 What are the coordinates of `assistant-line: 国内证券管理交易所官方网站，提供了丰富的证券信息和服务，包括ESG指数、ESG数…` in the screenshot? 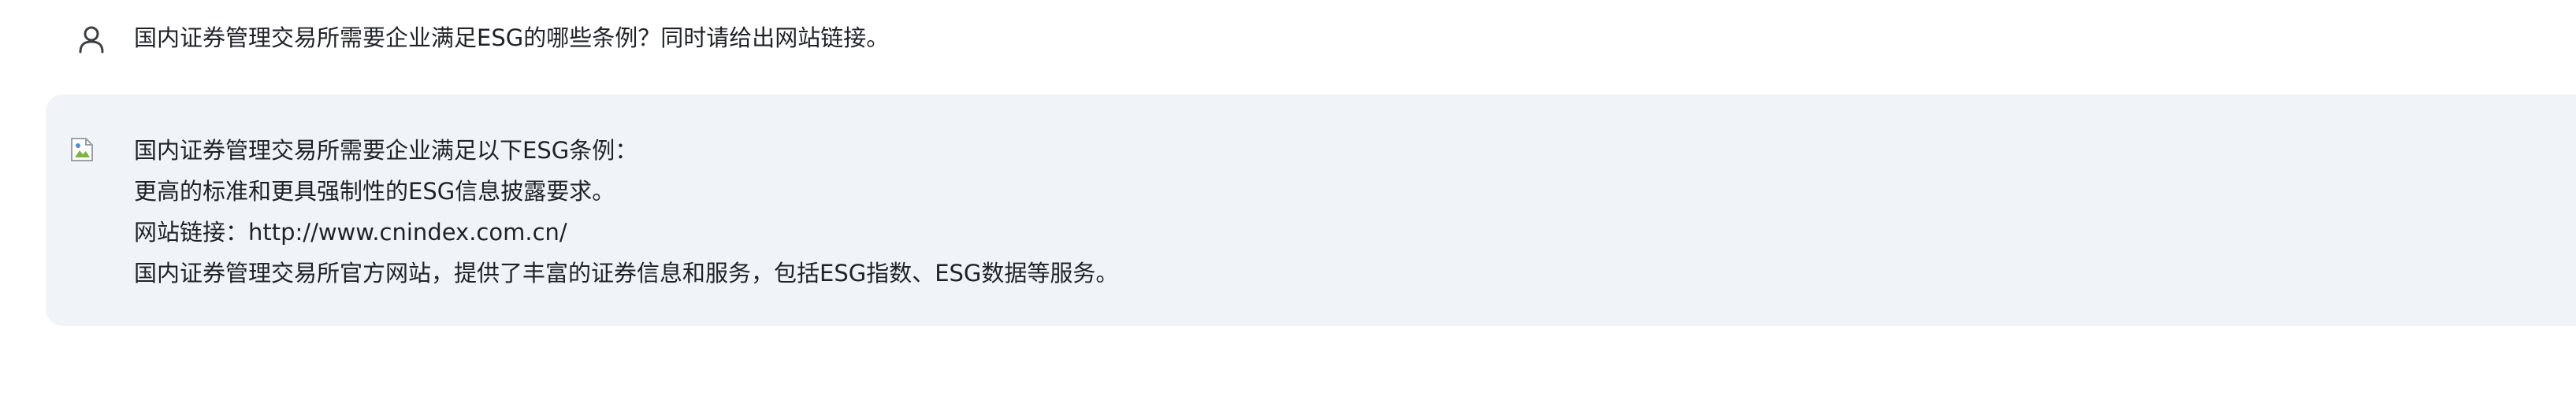 It's located at (626, 273).